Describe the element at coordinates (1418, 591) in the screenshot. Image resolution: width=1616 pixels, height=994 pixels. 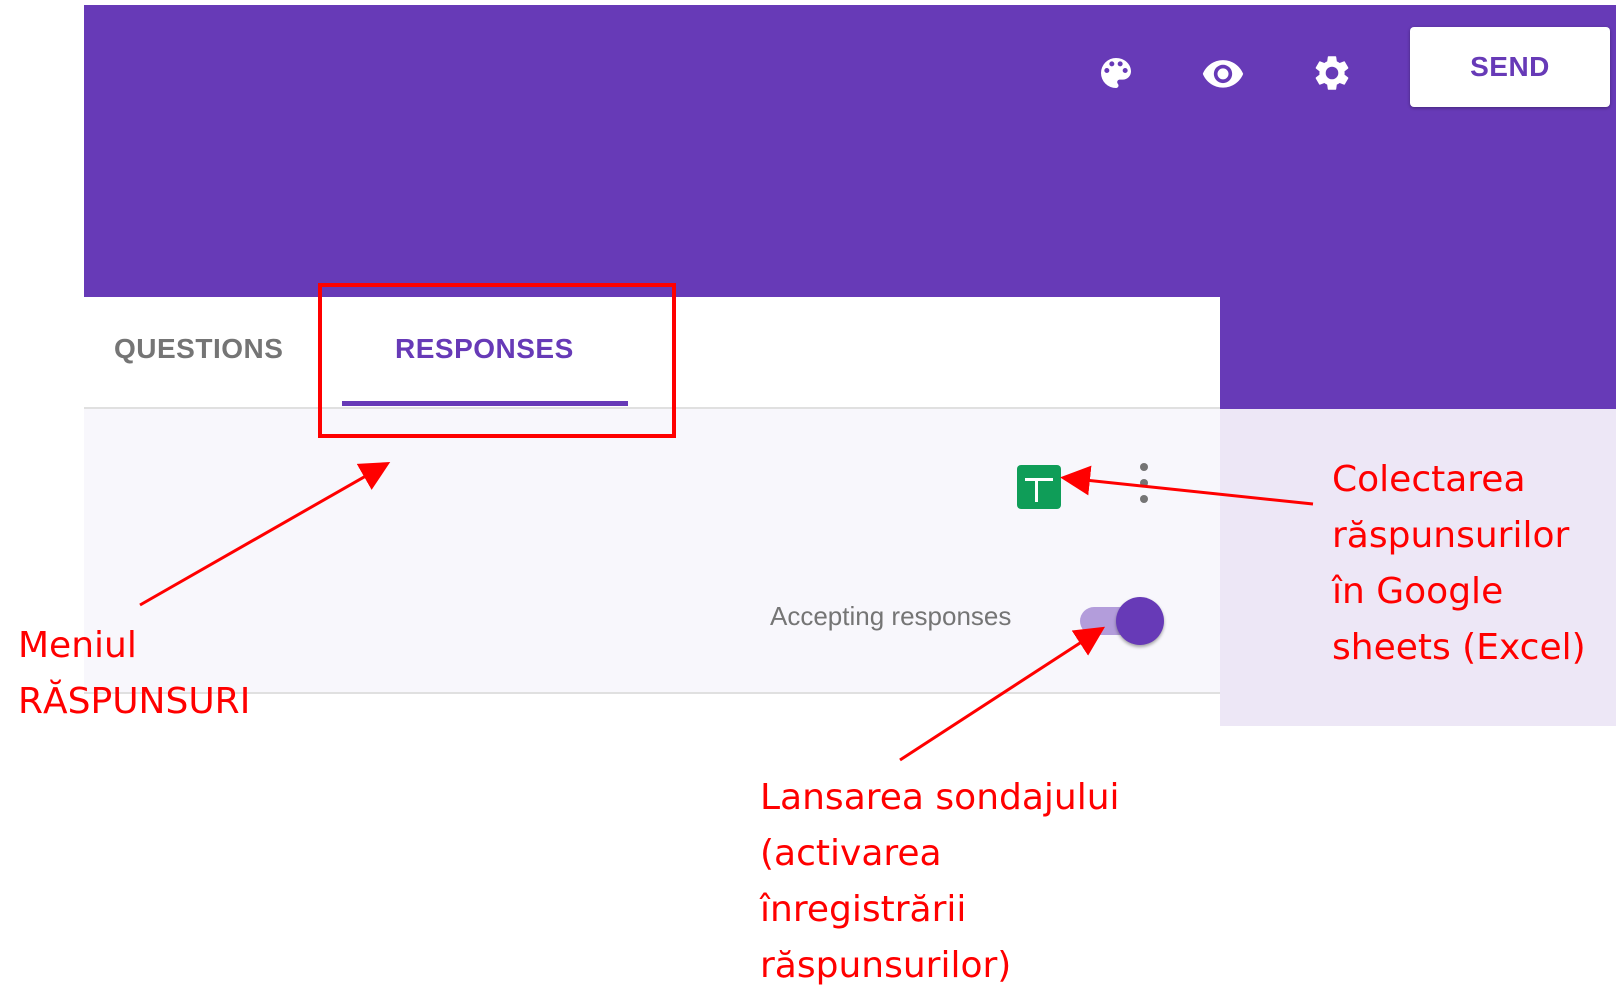
I see `annotation-sheets-line: în Google` at that location.